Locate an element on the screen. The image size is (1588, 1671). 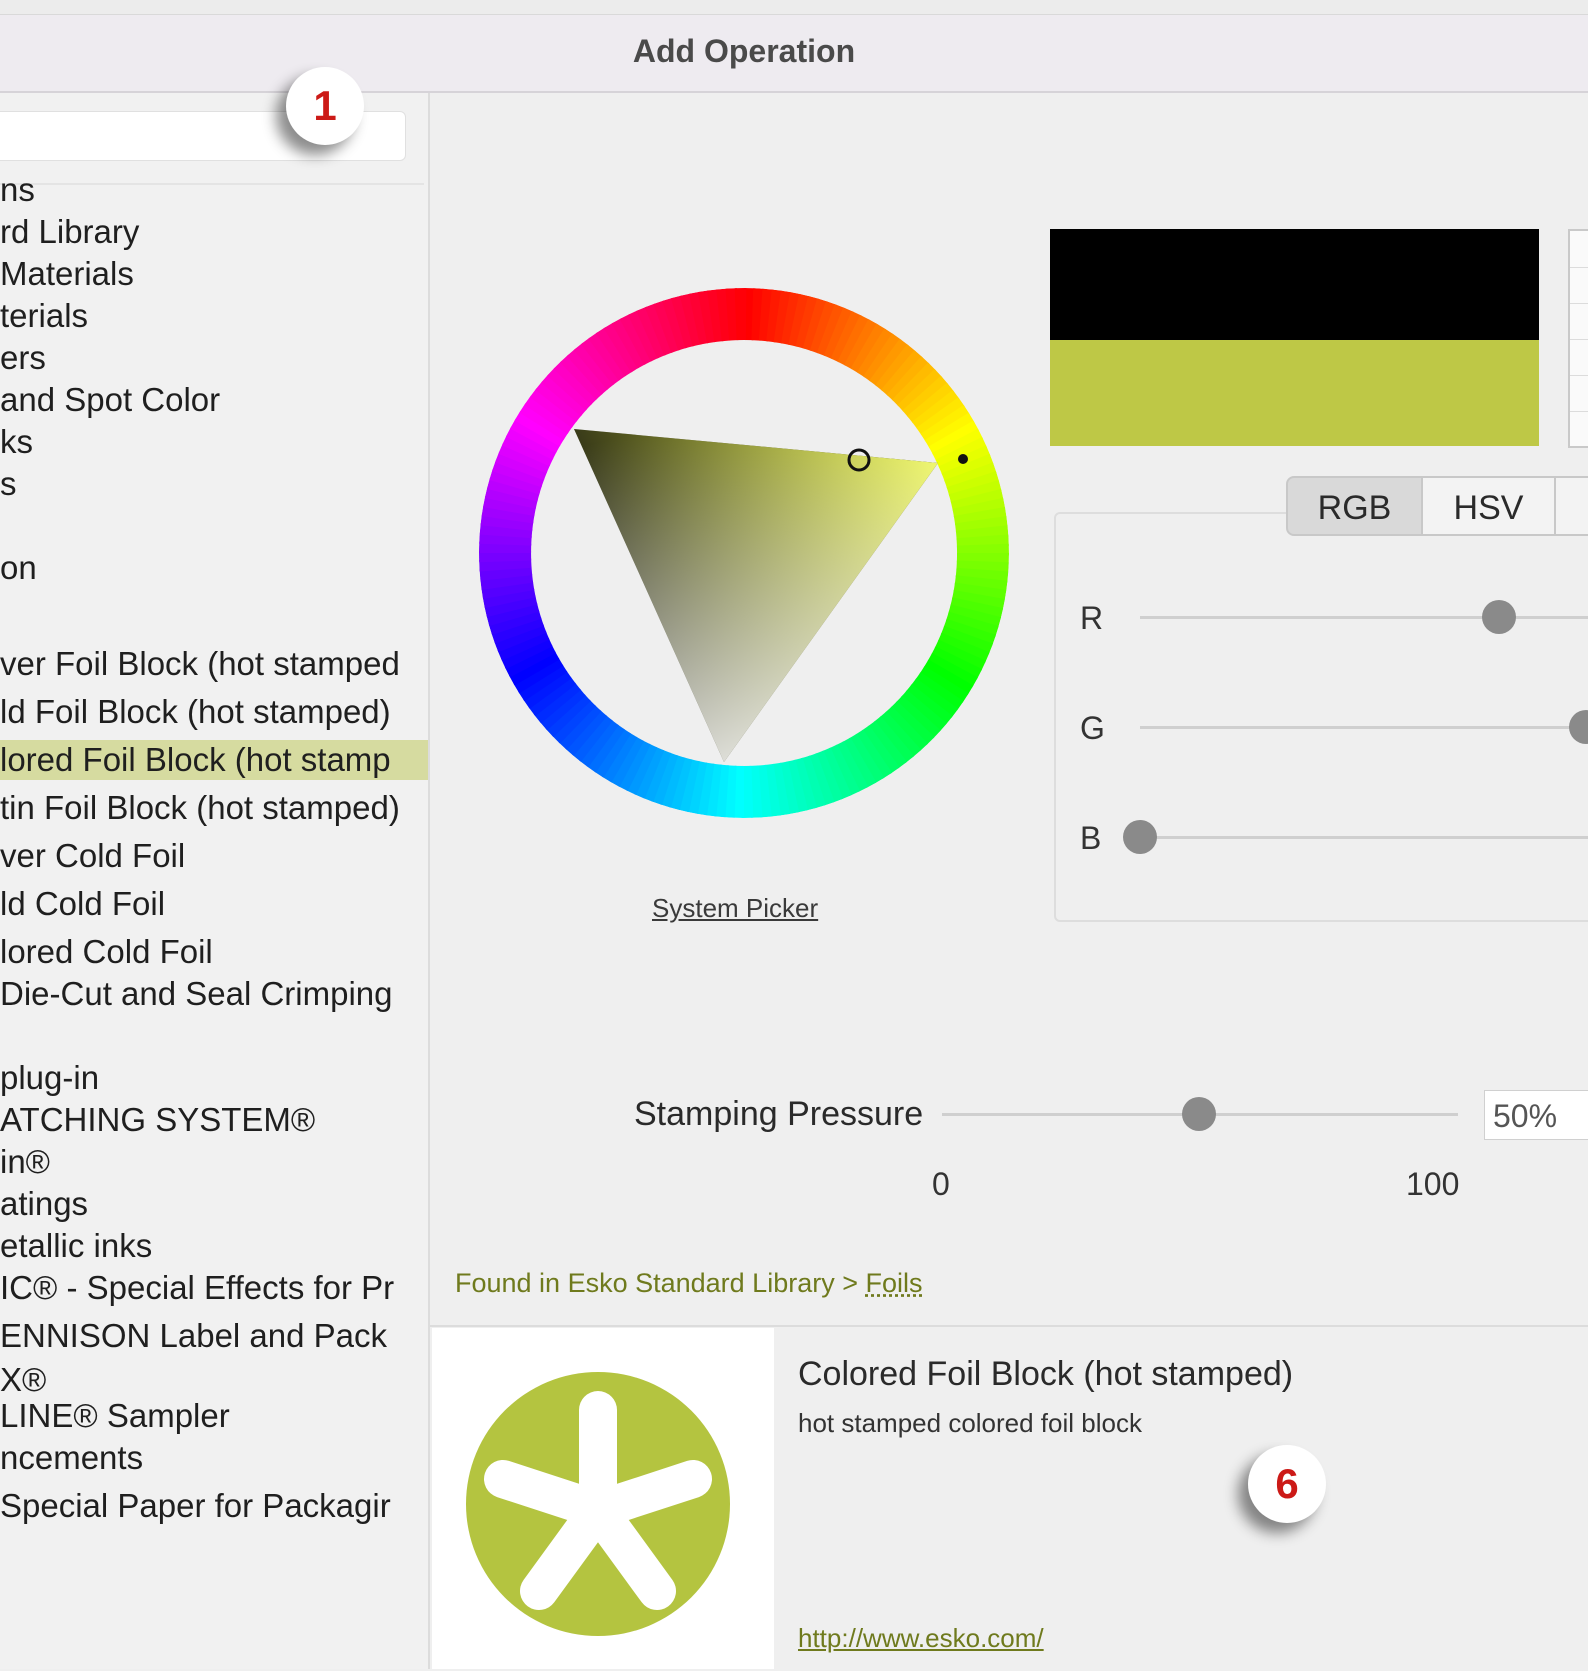
window-title: Add Operation is located at coordinates (794, 51).